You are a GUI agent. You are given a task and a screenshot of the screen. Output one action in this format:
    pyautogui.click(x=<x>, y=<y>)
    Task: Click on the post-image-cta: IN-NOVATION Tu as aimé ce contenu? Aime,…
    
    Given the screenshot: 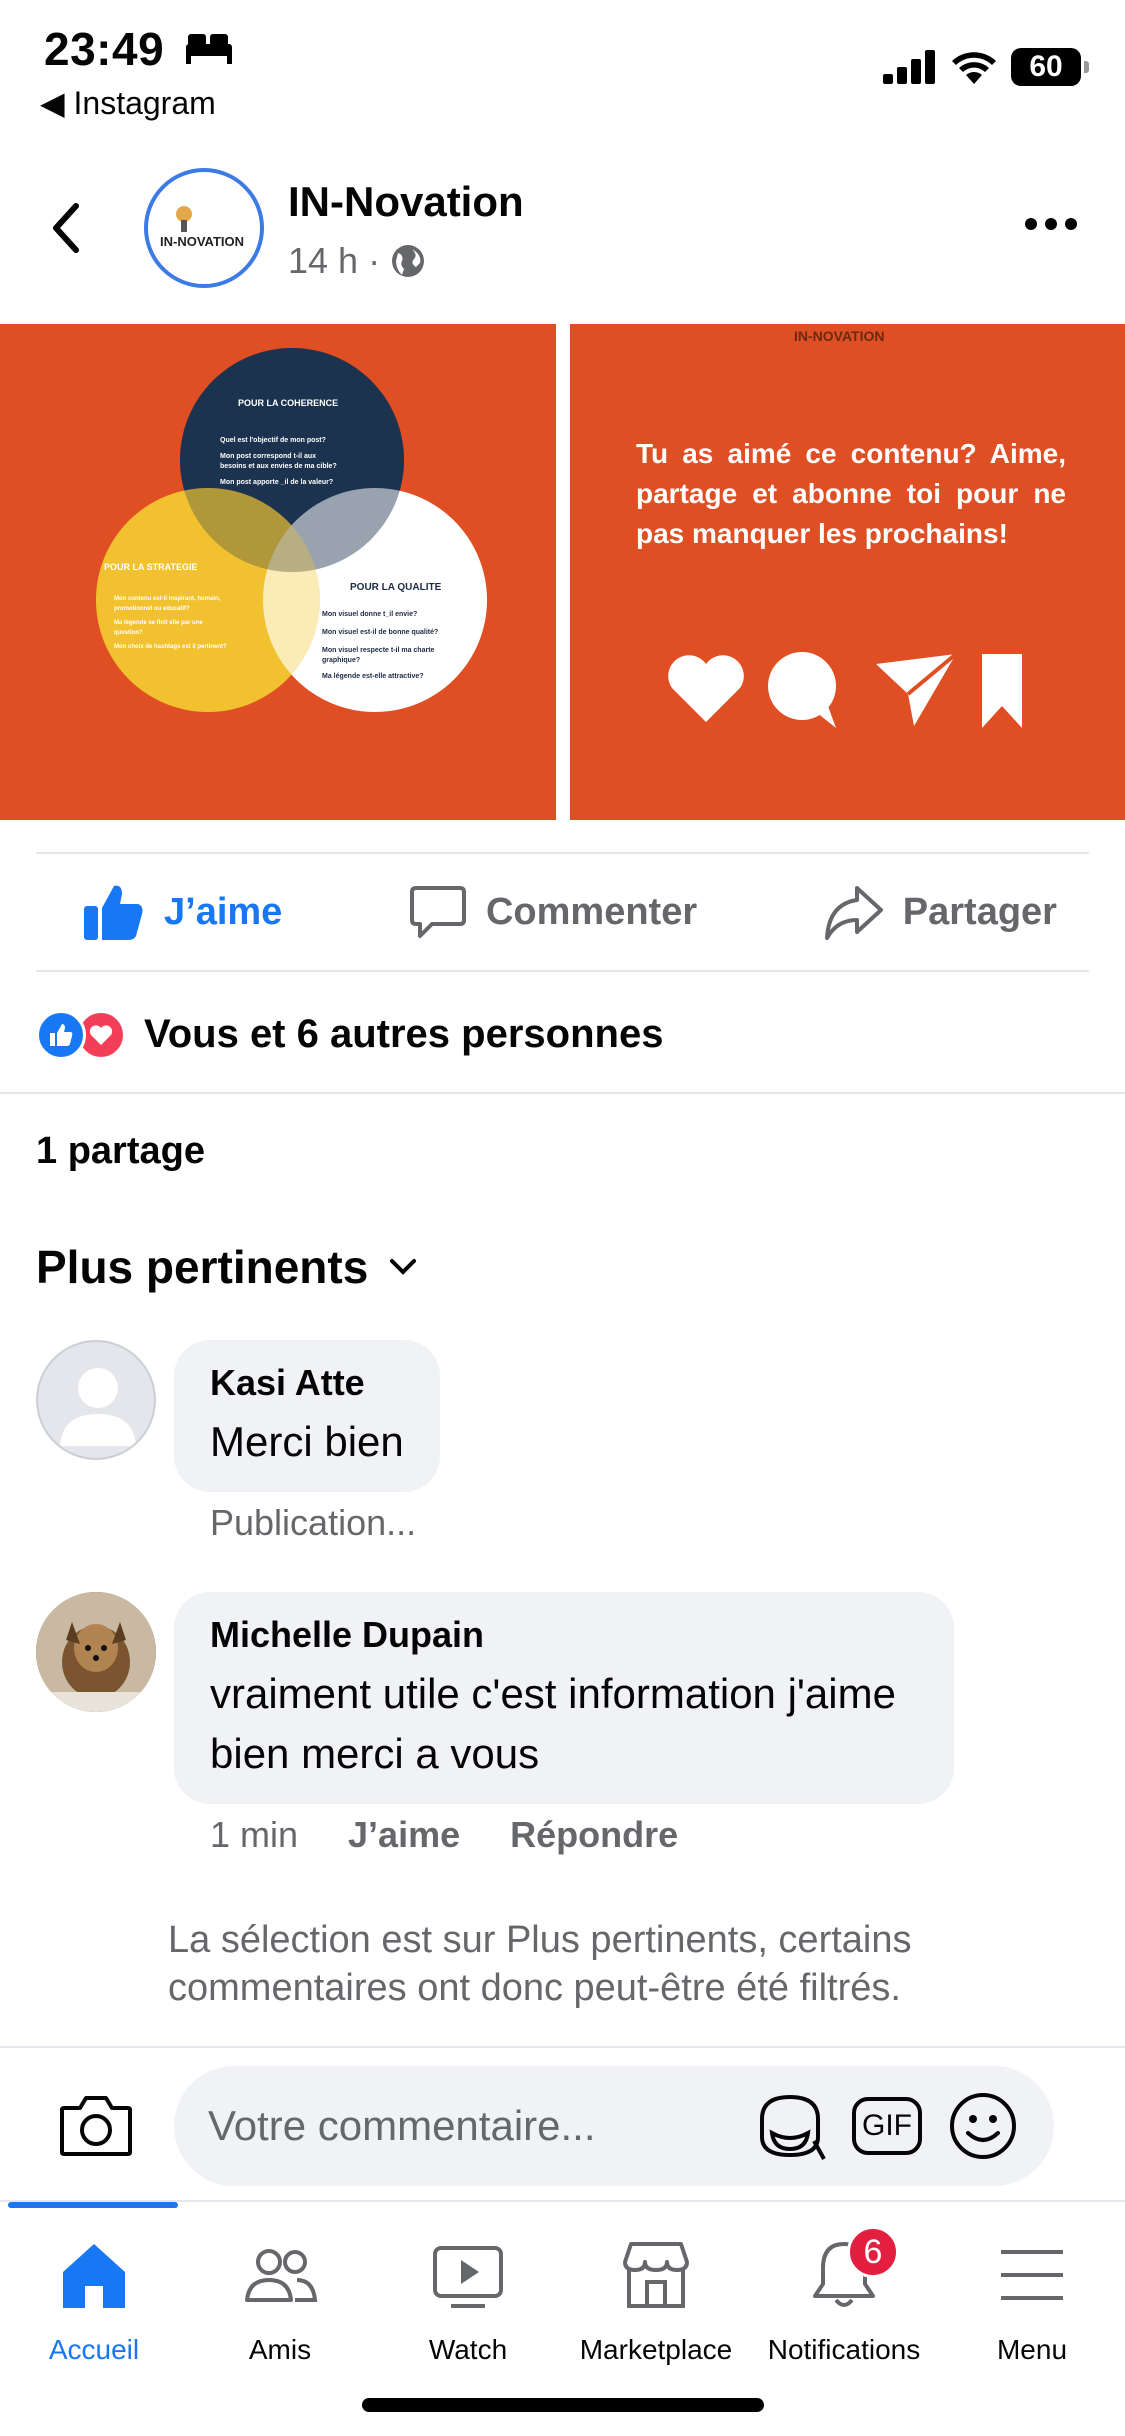 What is the action you would take?
    pyautogui.click(x=847, y=572)
    